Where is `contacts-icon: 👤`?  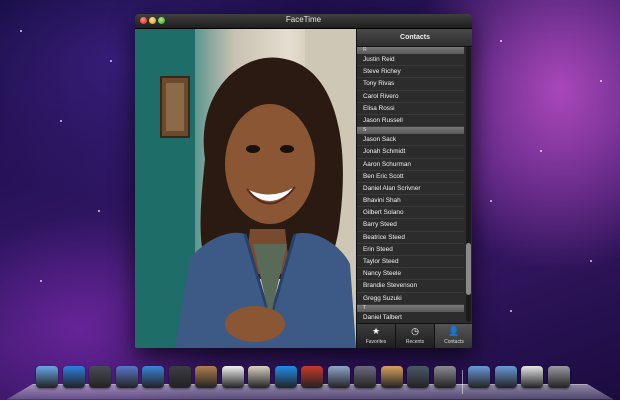 contacts-icon: 👤 is located at coordinates (454, 331).